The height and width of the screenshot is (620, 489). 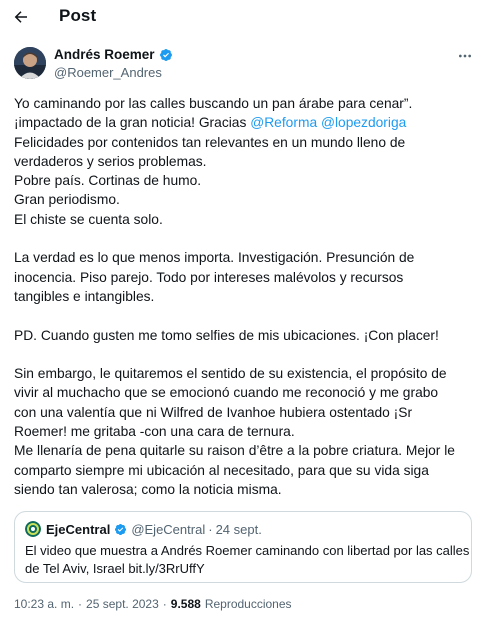 What do you see at coordinates (110, 161) in the screenshot?
I see `tweet-line: verdaderos y serios problemas.` at bounding box center [110, 161].